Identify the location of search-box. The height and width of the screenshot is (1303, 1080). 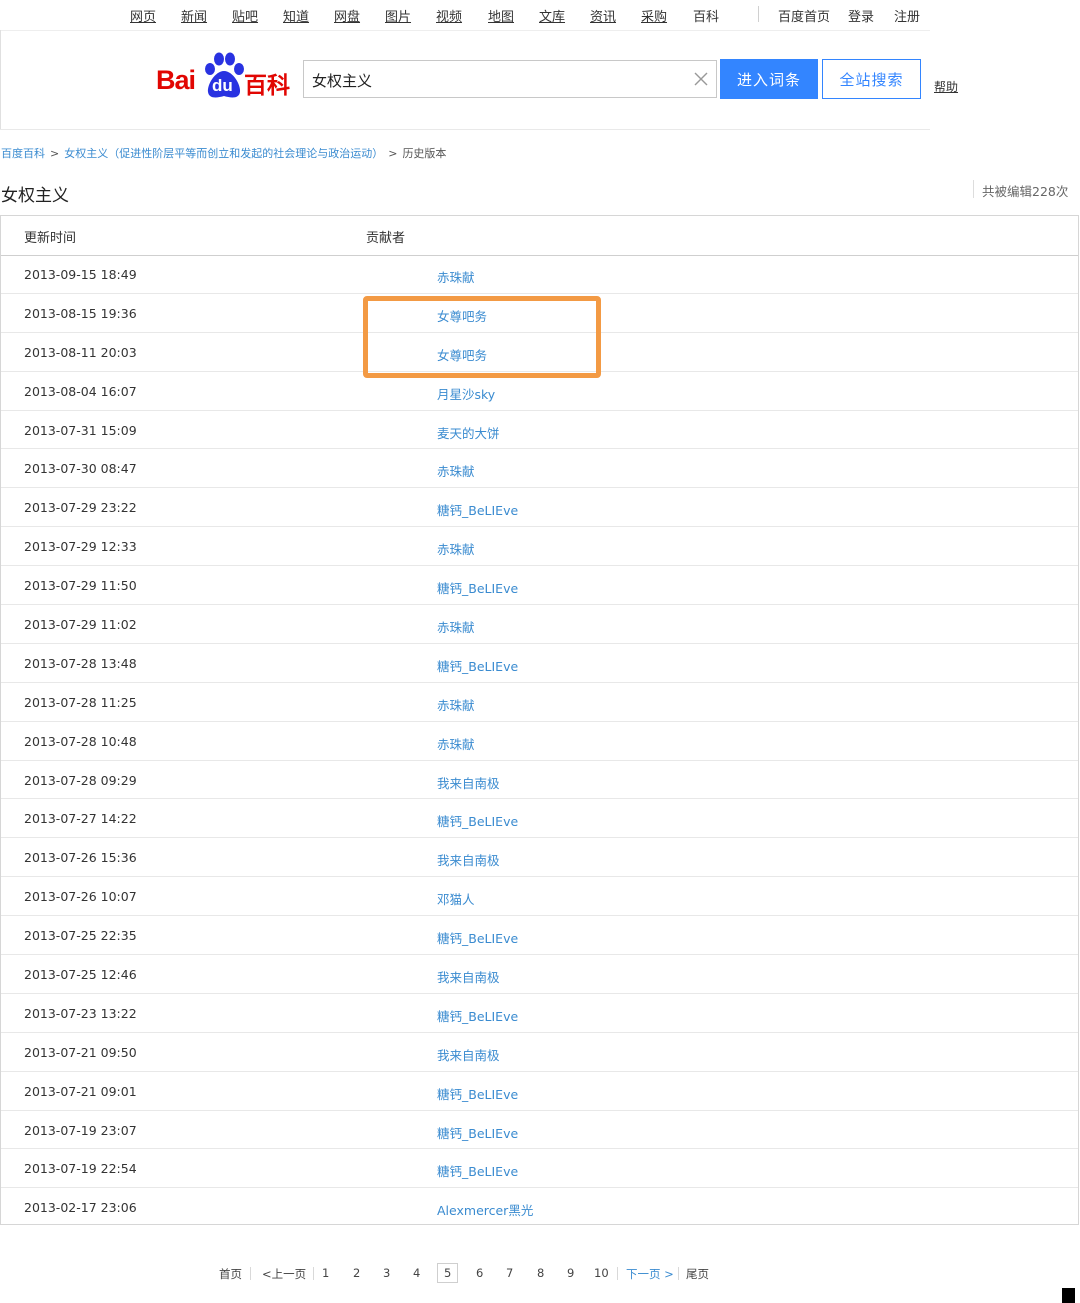
(510, 79).